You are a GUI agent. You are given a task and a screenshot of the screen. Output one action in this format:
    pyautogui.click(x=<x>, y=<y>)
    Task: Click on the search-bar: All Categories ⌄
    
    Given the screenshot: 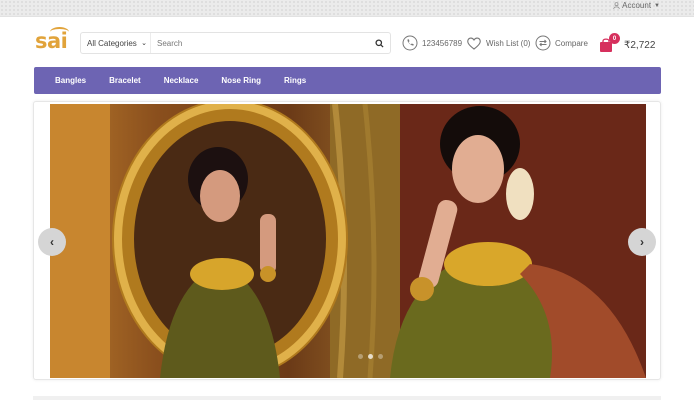 What is the action you would take?
    pyautogui.click(x=235, y=43)
    